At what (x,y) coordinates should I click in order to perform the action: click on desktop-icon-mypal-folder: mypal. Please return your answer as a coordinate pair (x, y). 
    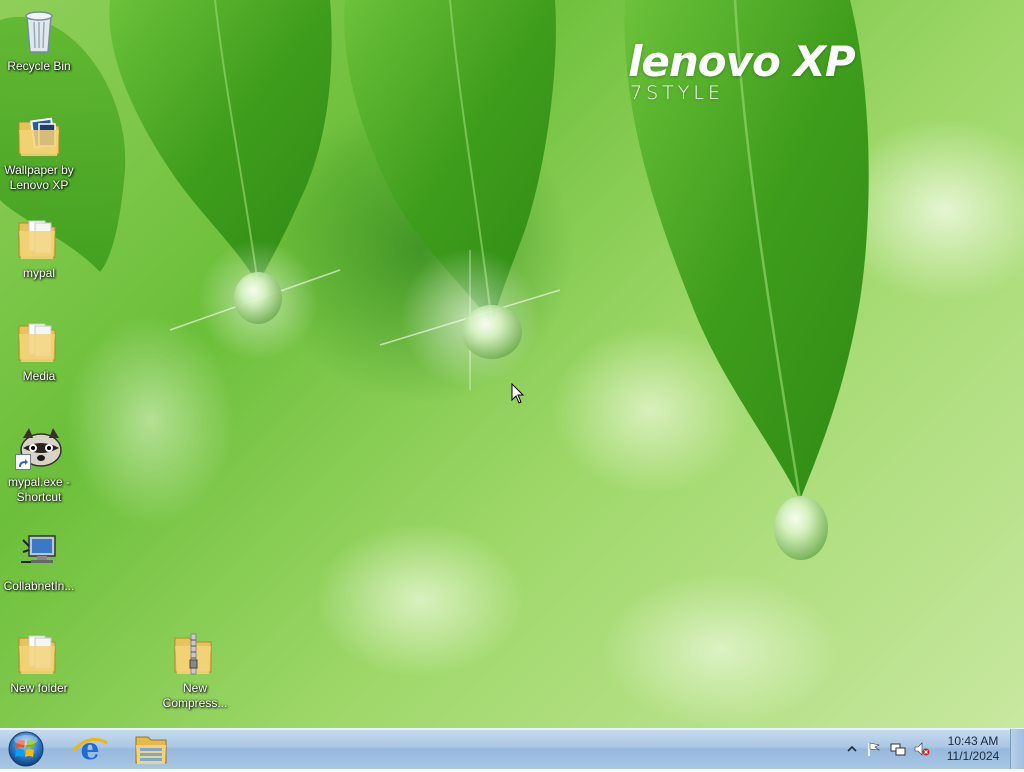
    Looking at the image, I should click on (39, 248).